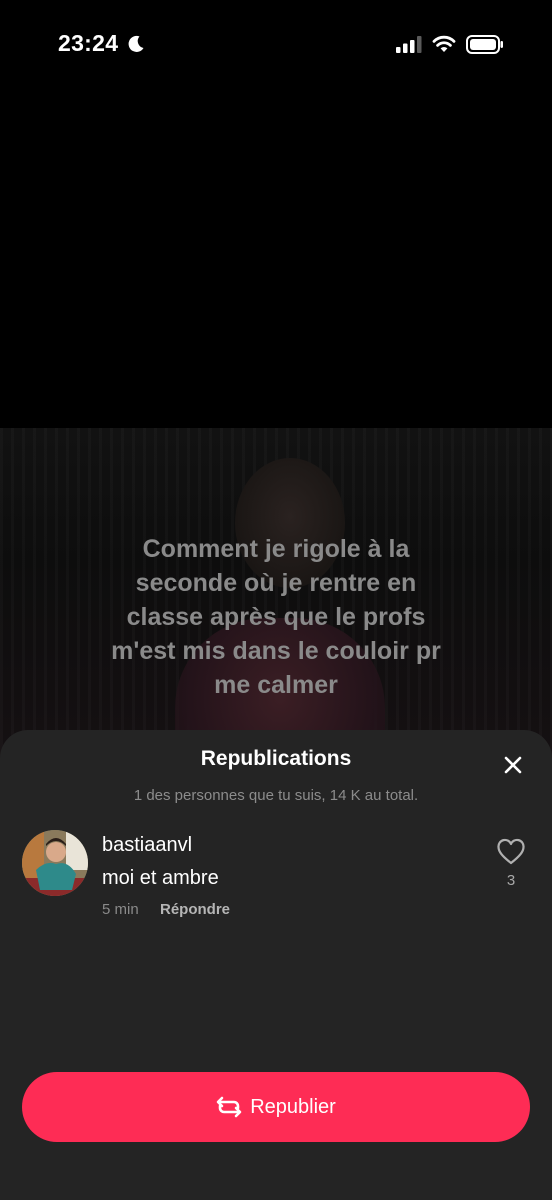 The height and width of the screenshot is (1200, 552). What do you see at coordinates (147, 845) in the screenshot?
I see `comment-username: bastiaanvl` at bounding box center [147, 845].